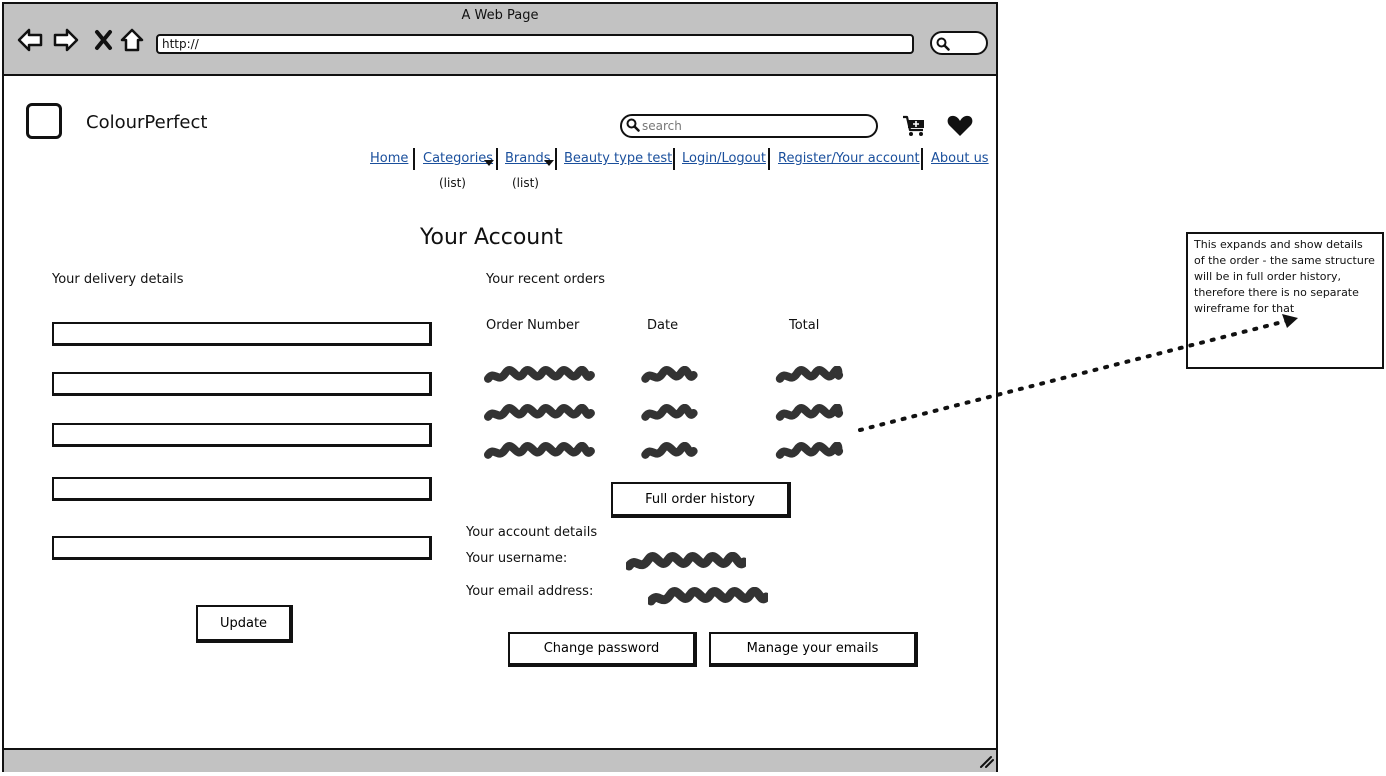 Image resolution: width=1386 pixels, height=776 pixels. What do you see at coordinates (708, 596) in the screenshot?
I see `redacted-email` at bounding box center [708, 596].